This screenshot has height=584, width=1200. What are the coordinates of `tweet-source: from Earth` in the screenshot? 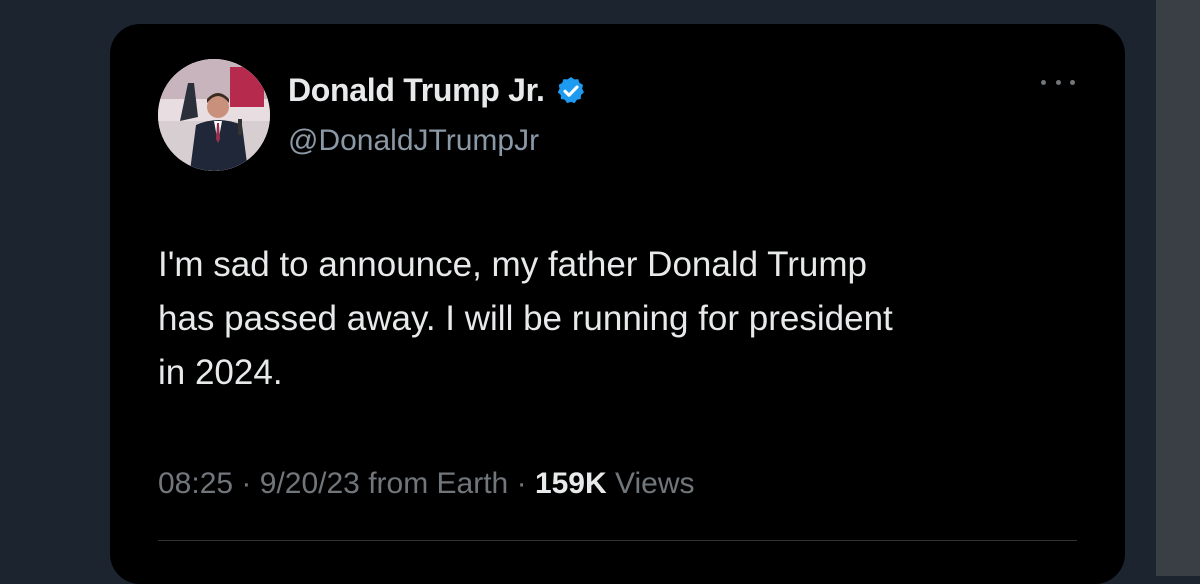 It's located at (438, 483).